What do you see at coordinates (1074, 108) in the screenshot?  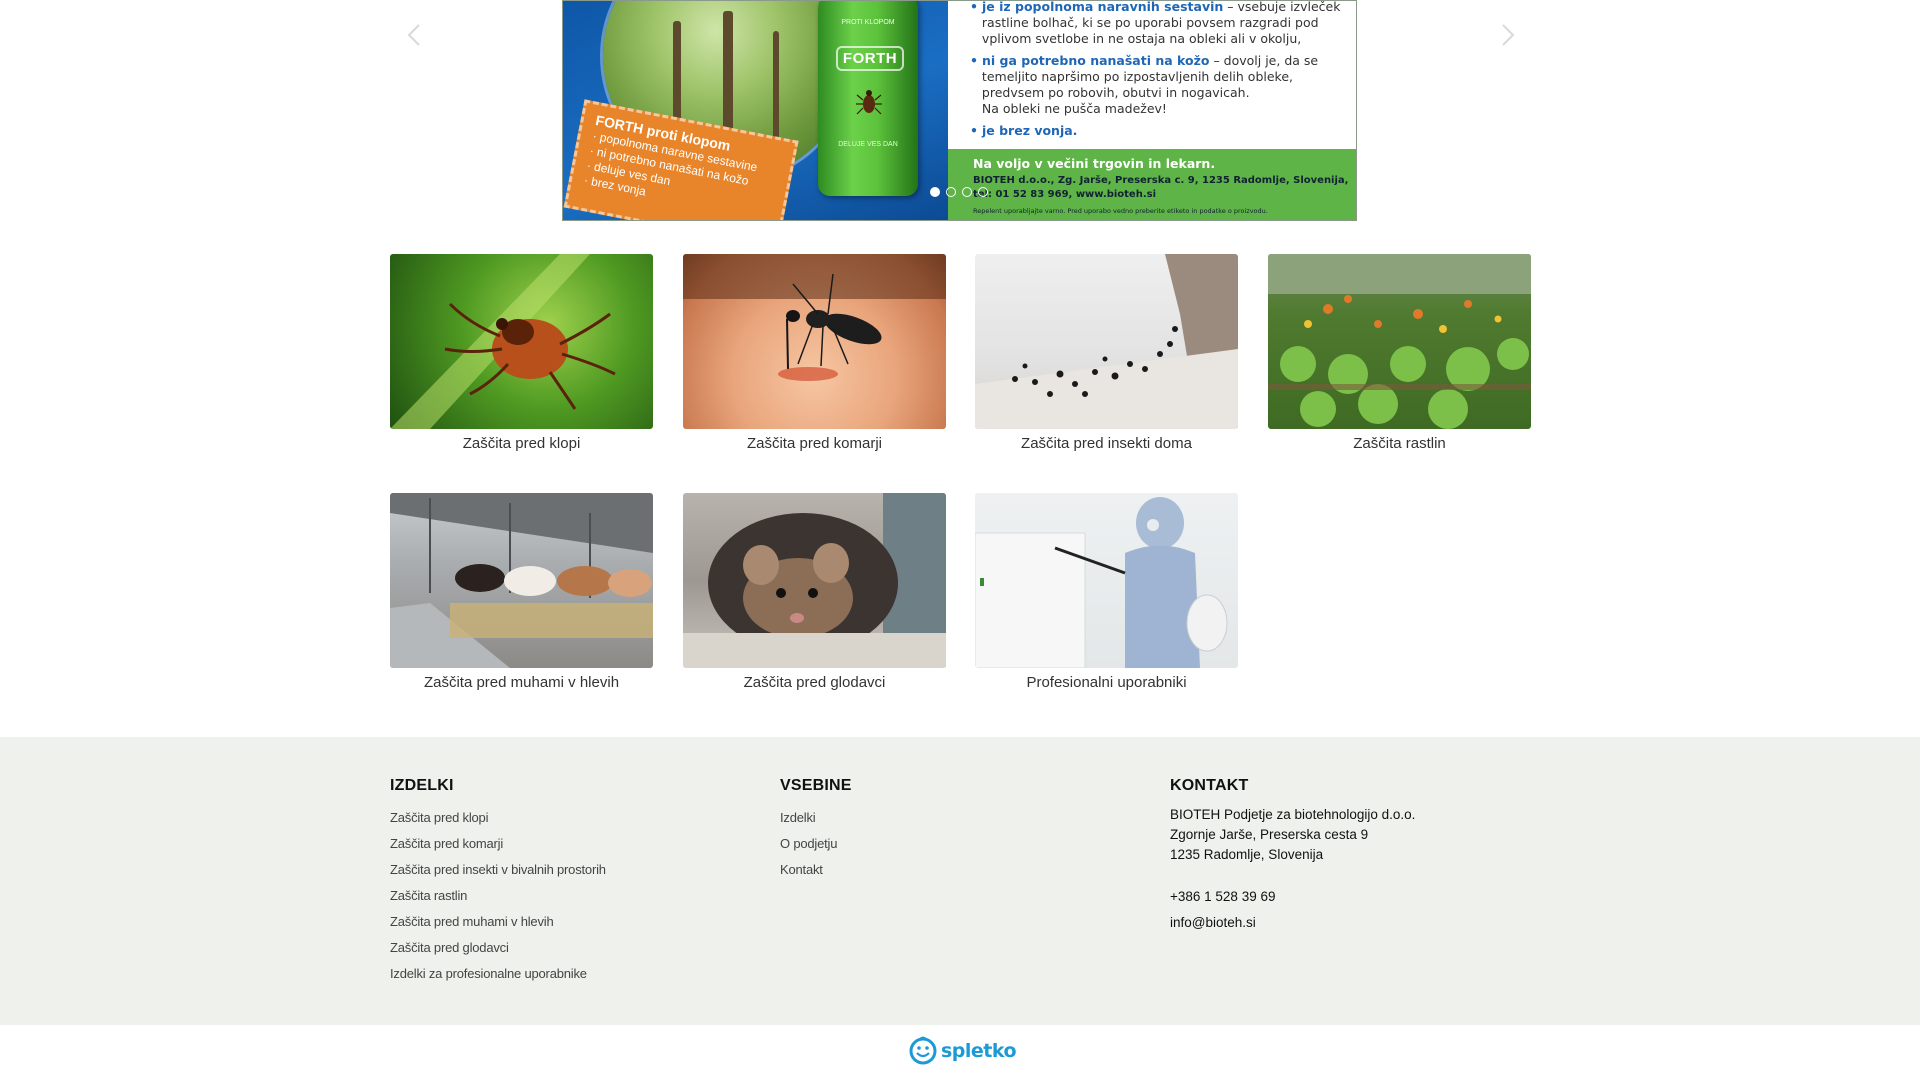 I see `feature-text: Na obleki ne pušča madežev!` at bounding box center [1074, 108].